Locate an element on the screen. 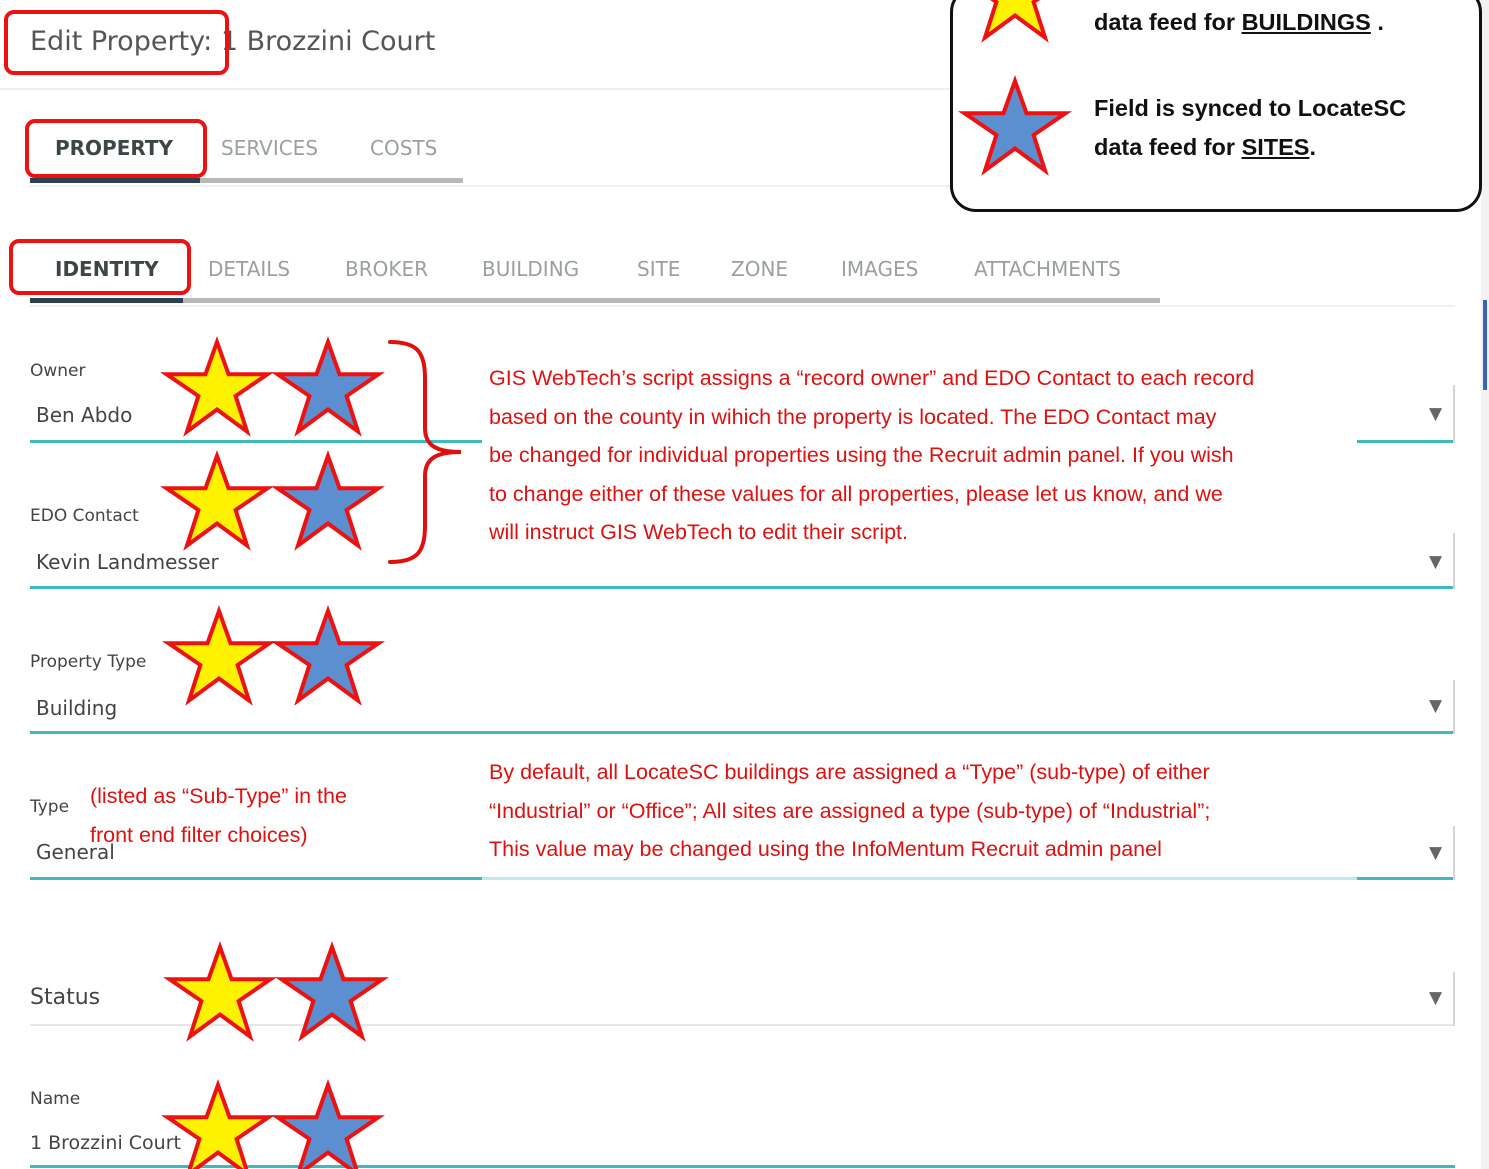 This screenshot has height=1169, width=1489. name-underline is located at coordinates (742, 1166).